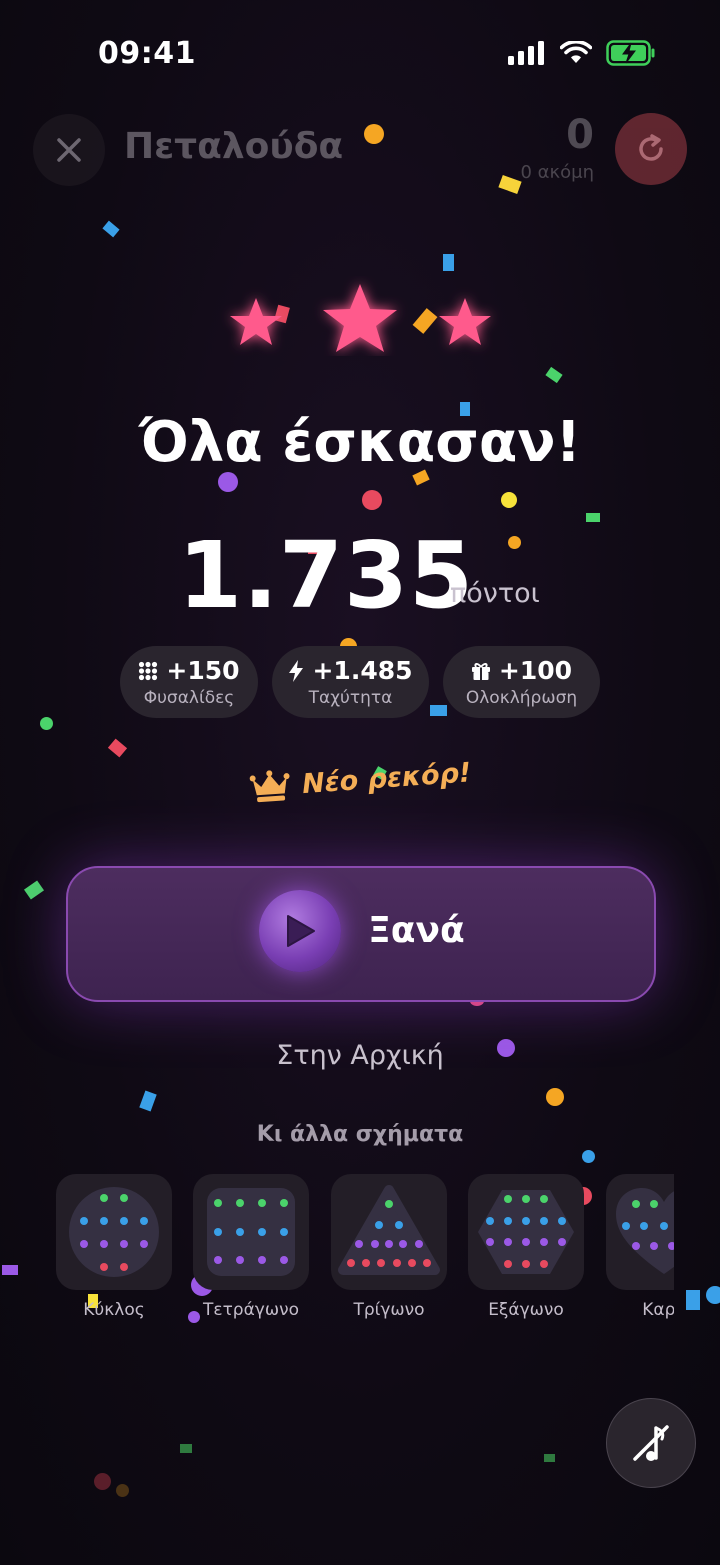  Describe the element at coordinates (360, 1055) in the screenshot. I see `home-link: Στην Αρχική` at that location.